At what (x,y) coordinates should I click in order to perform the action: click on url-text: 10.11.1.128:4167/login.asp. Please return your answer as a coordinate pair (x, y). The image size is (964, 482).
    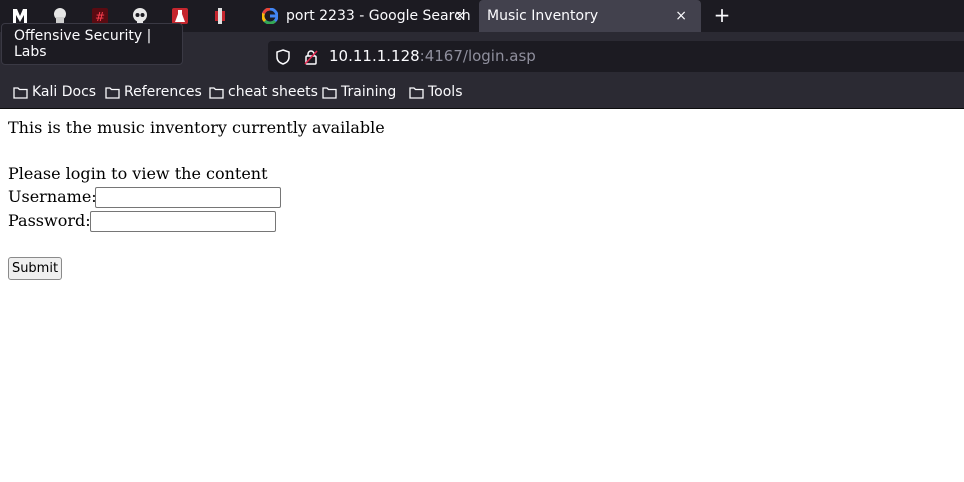
    Looking at the image, I should click on (432, 56).